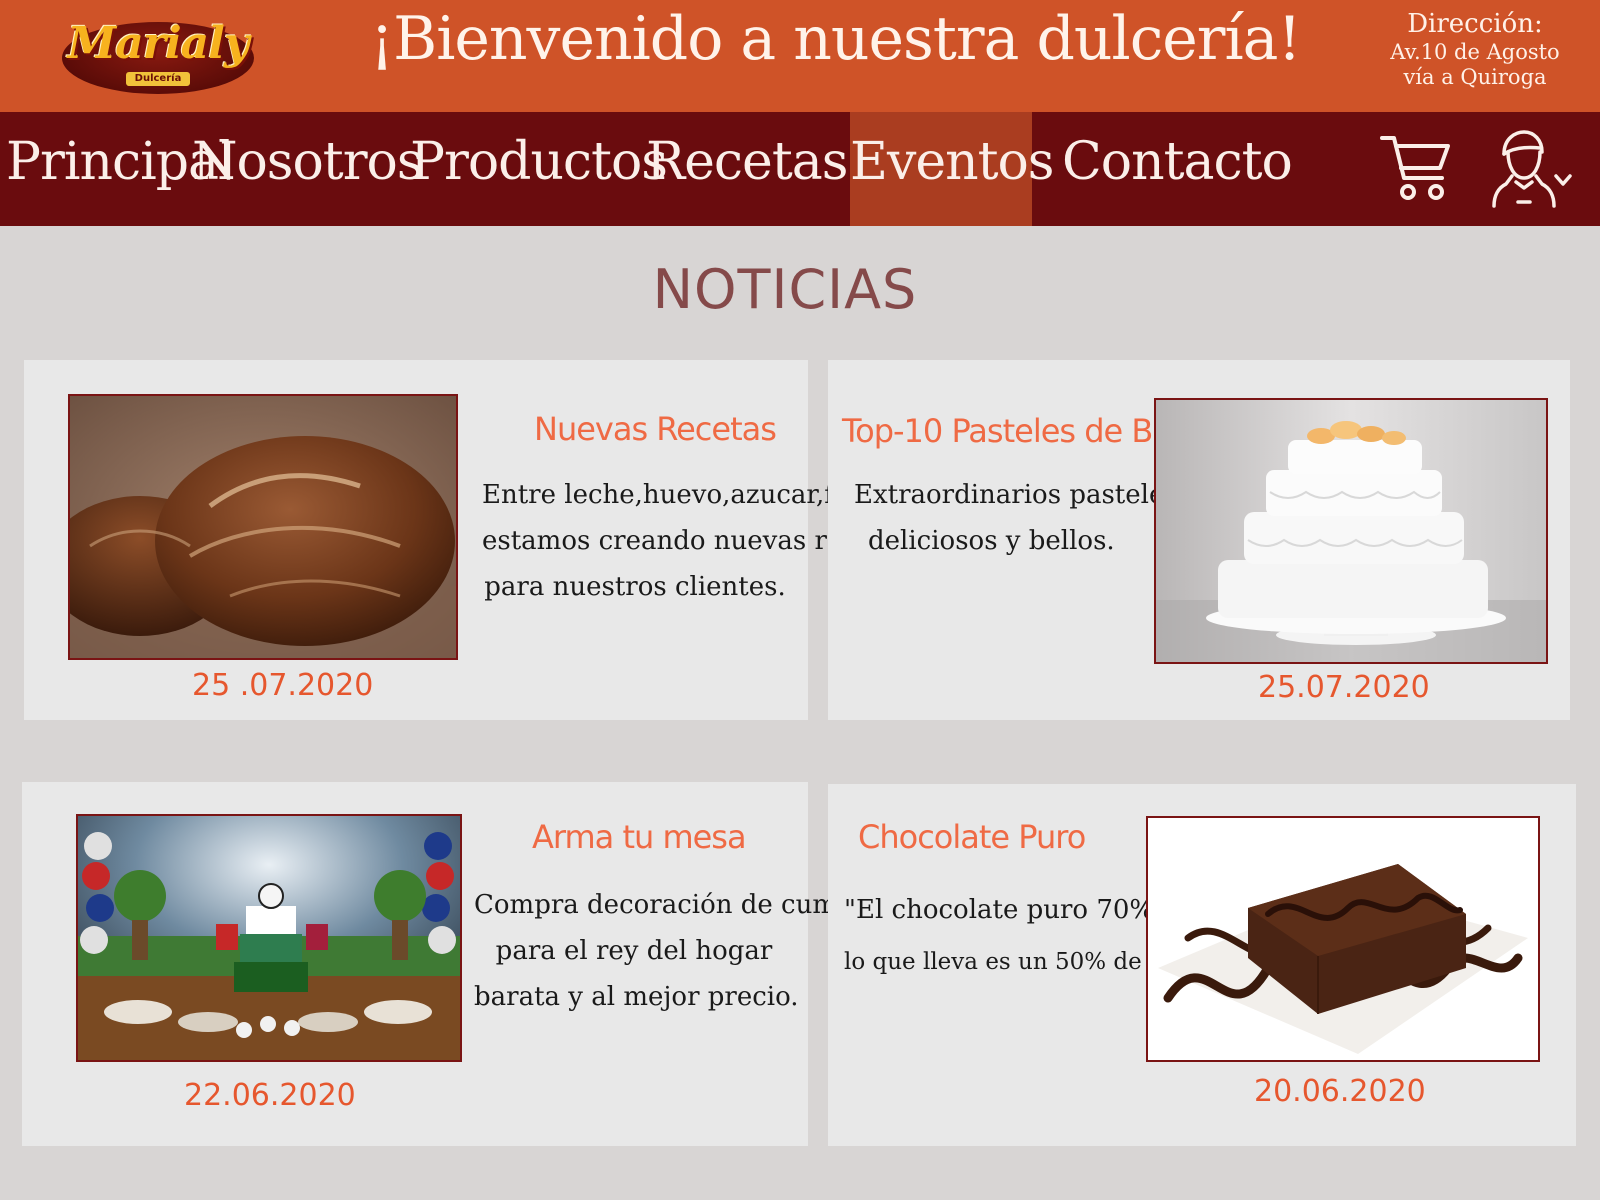 This screenshot has height=1200, width=1600. I want to click on welcome-heading: ¡Bienvenido a nuestra dulcería!, so click(836, 39).